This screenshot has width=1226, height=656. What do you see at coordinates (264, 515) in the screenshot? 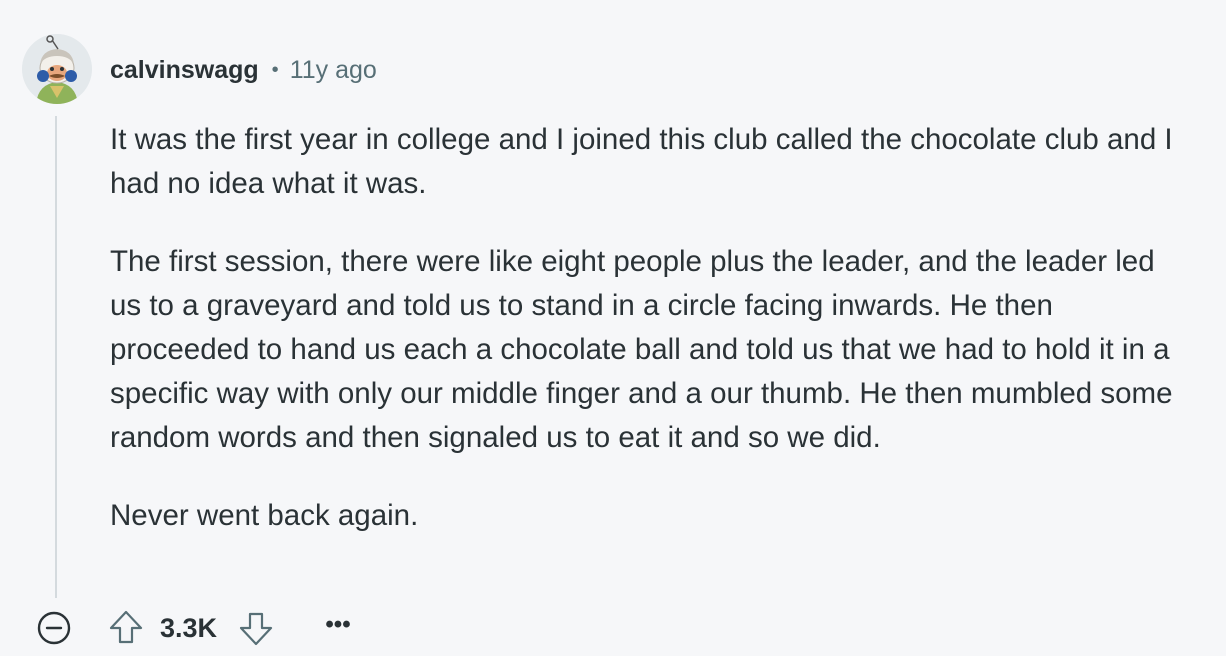
I see `comment-paragraph: Never went back again.` at bounding box center [264, 515].